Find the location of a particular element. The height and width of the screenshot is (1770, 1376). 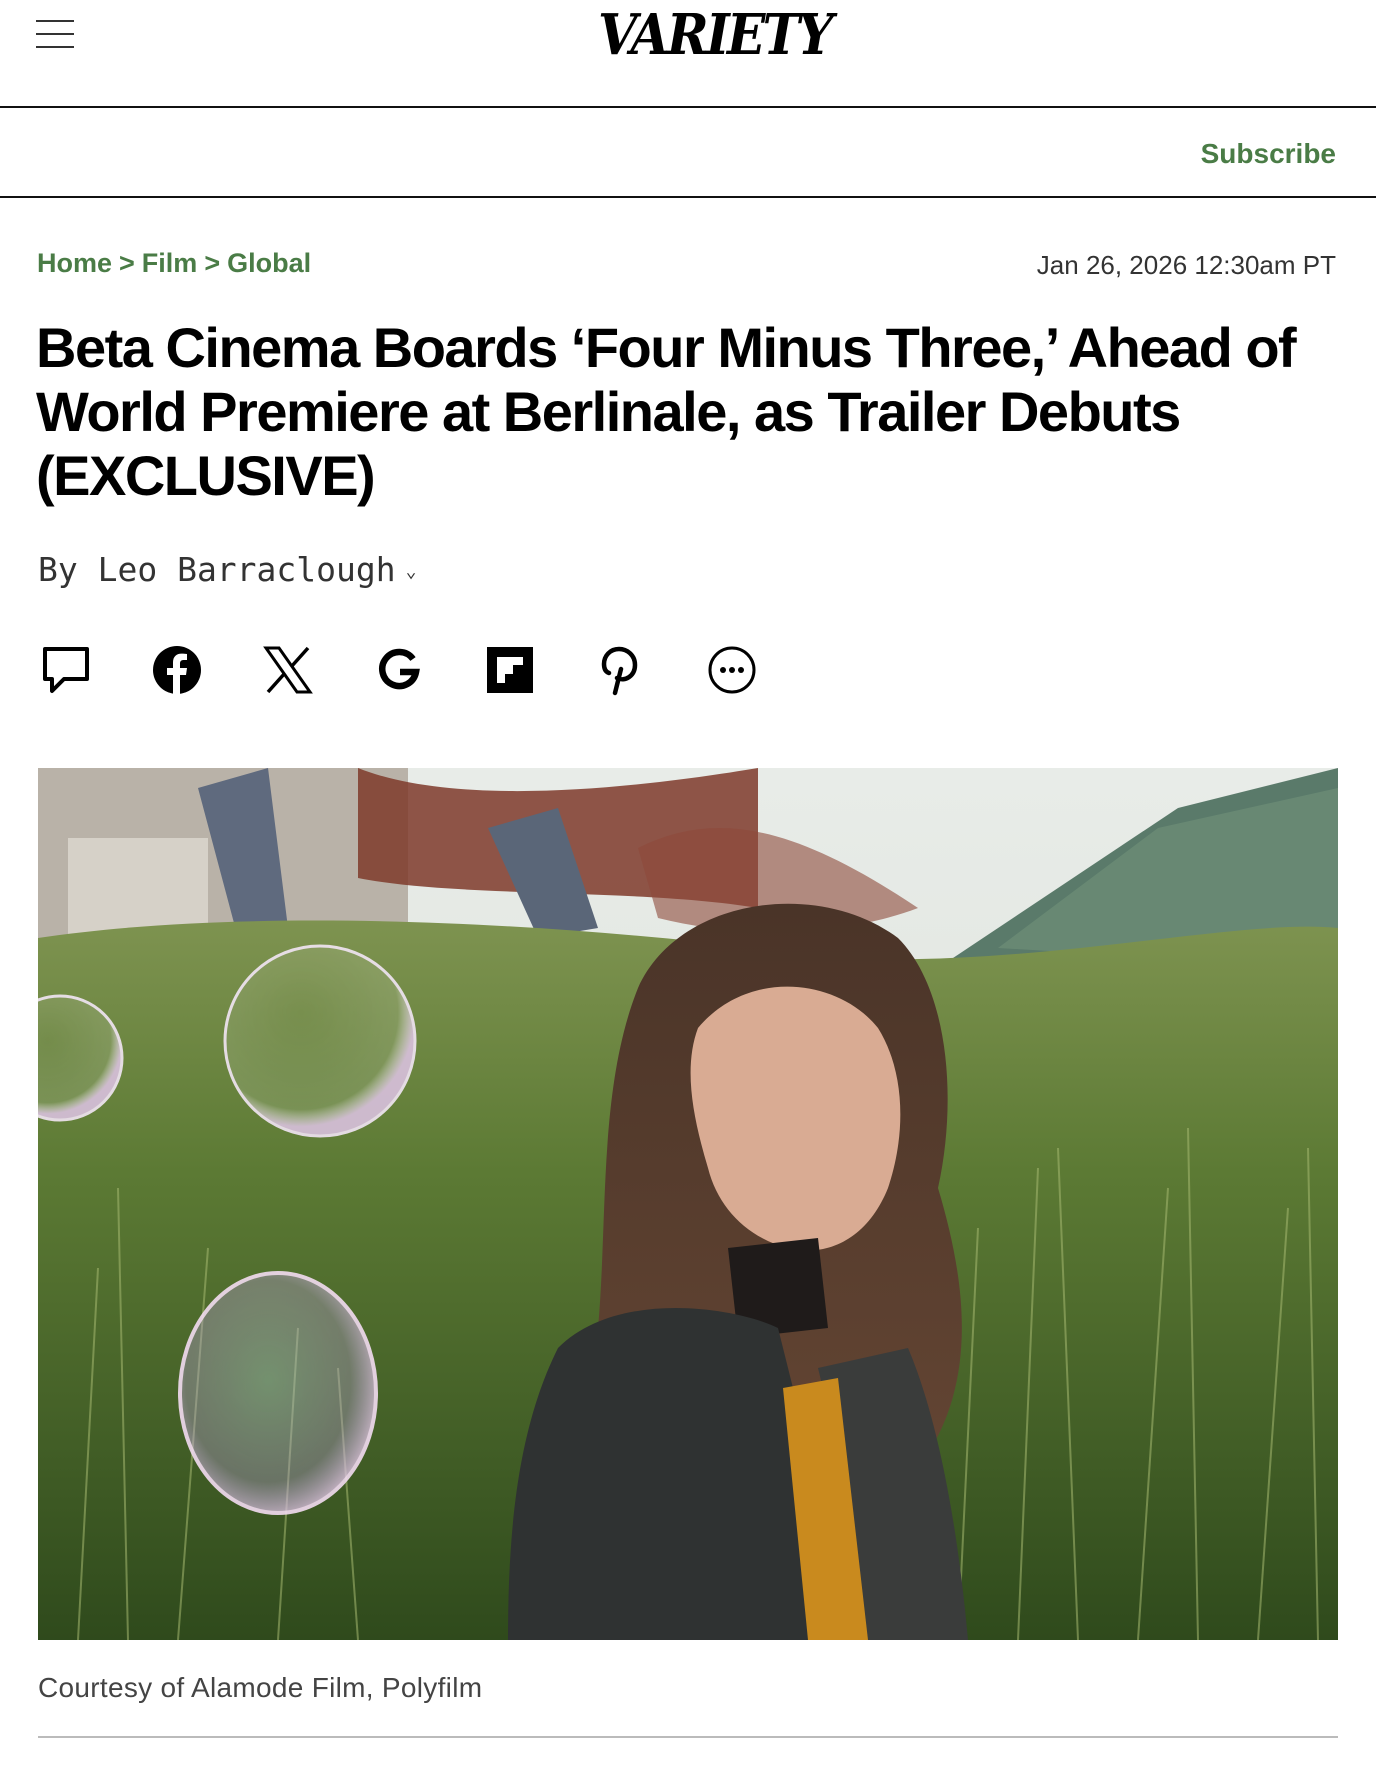

more-options-icon is located at coordinates (732, 670).